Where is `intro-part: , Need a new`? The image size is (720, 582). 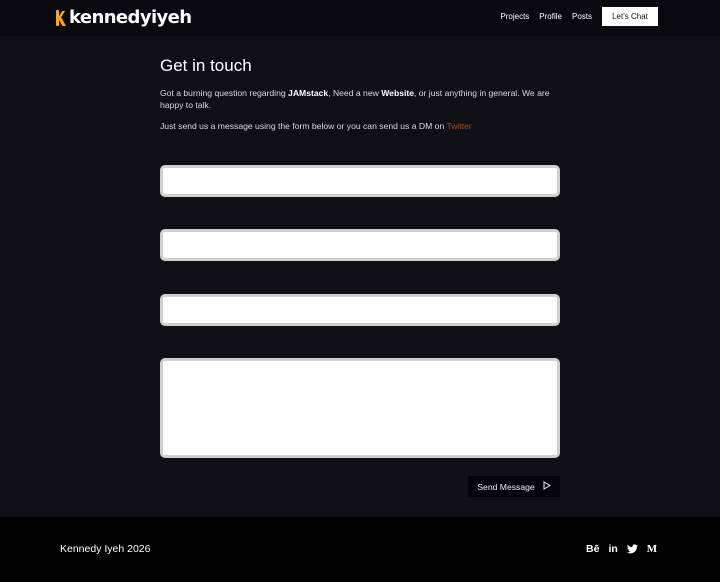 intro-part: , Need a new is located at coordinates (355, 93).